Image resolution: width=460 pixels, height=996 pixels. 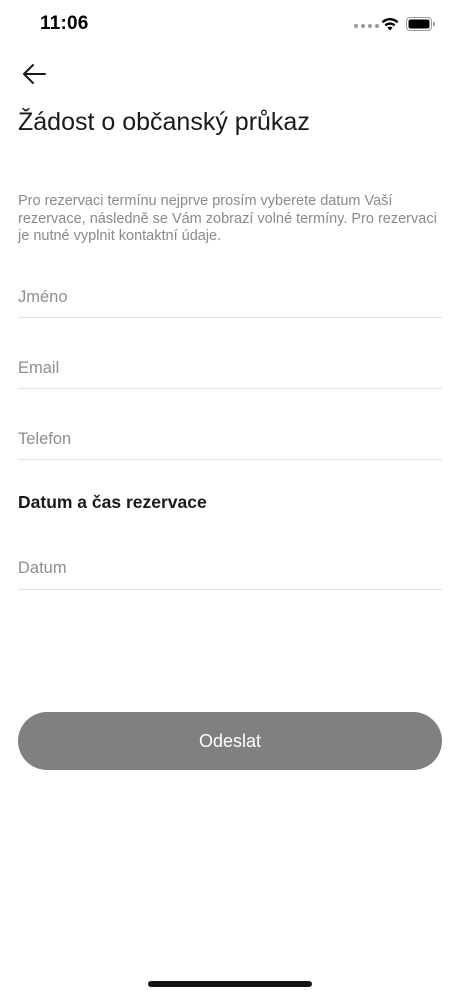 What do you see at coordinates (112, 502) in the screenshot?
I see `reservation-heading: Datum a čas rezervace` at bounding box center [112, 502].